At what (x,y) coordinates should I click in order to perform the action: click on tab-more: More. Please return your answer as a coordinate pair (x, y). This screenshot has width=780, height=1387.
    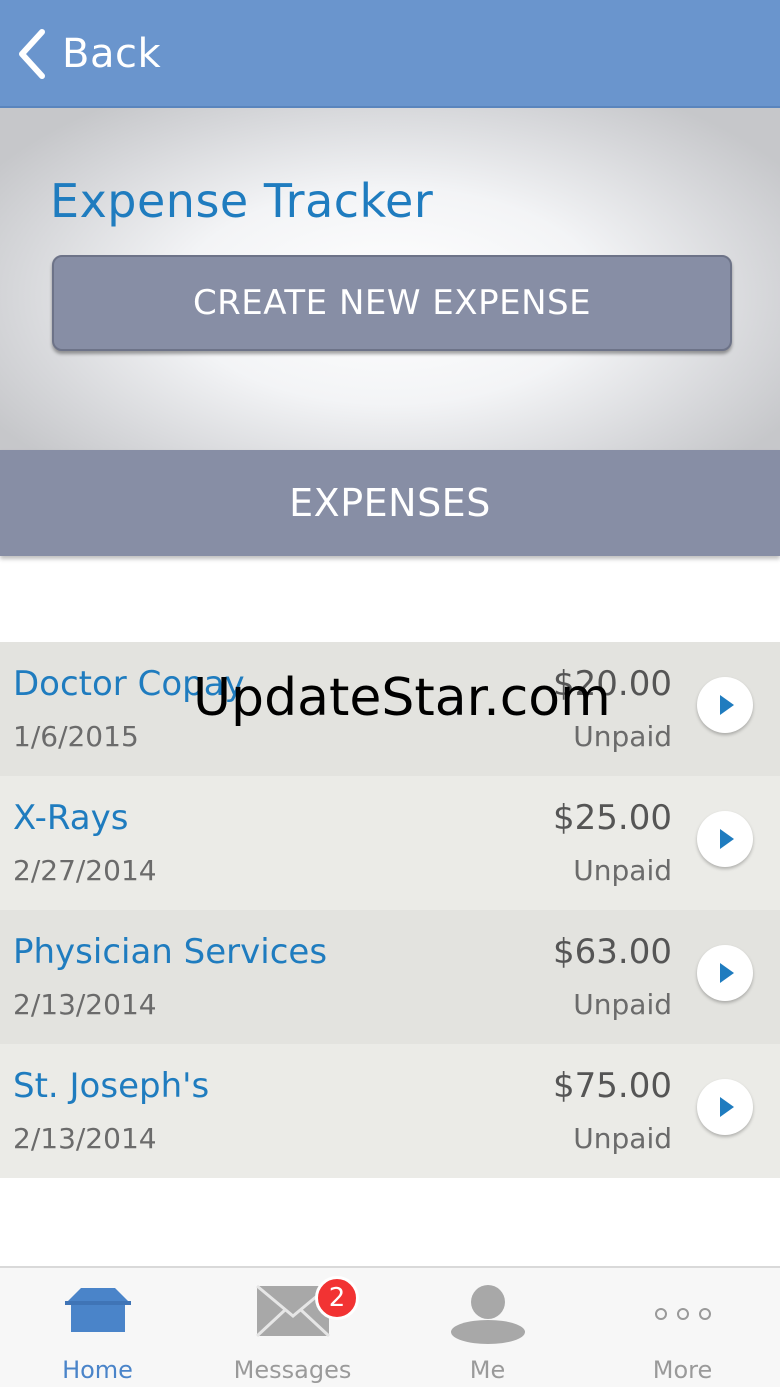
    Looking at the image, I should click on (682, 1327).